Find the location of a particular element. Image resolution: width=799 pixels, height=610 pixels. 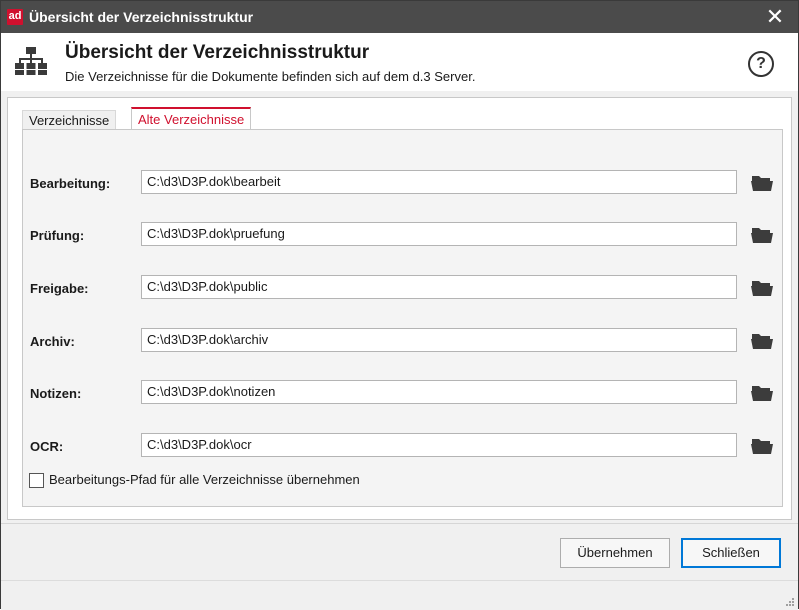

page-title: Übersicht der Verzeichnisstruktur is located at coordinates (217, 52).